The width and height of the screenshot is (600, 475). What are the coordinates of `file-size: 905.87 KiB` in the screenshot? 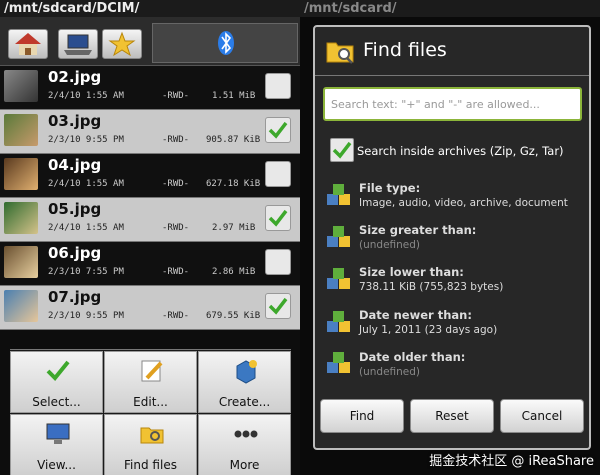 It's located at (233, 140).